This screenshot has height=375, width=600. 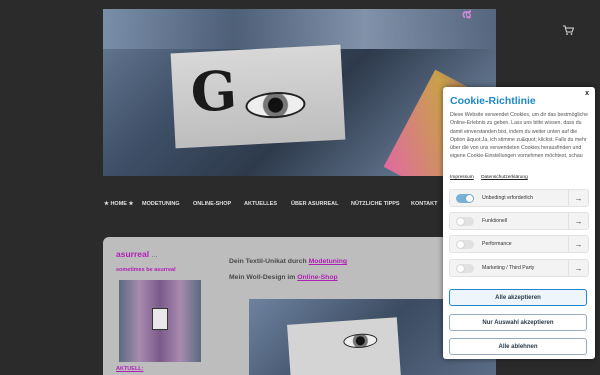 What do you see at coordinates (130, 369) in the screenshot?
I see `sidebar-aktuell-link: AKTUELL:` at bounding box center [130, 369].